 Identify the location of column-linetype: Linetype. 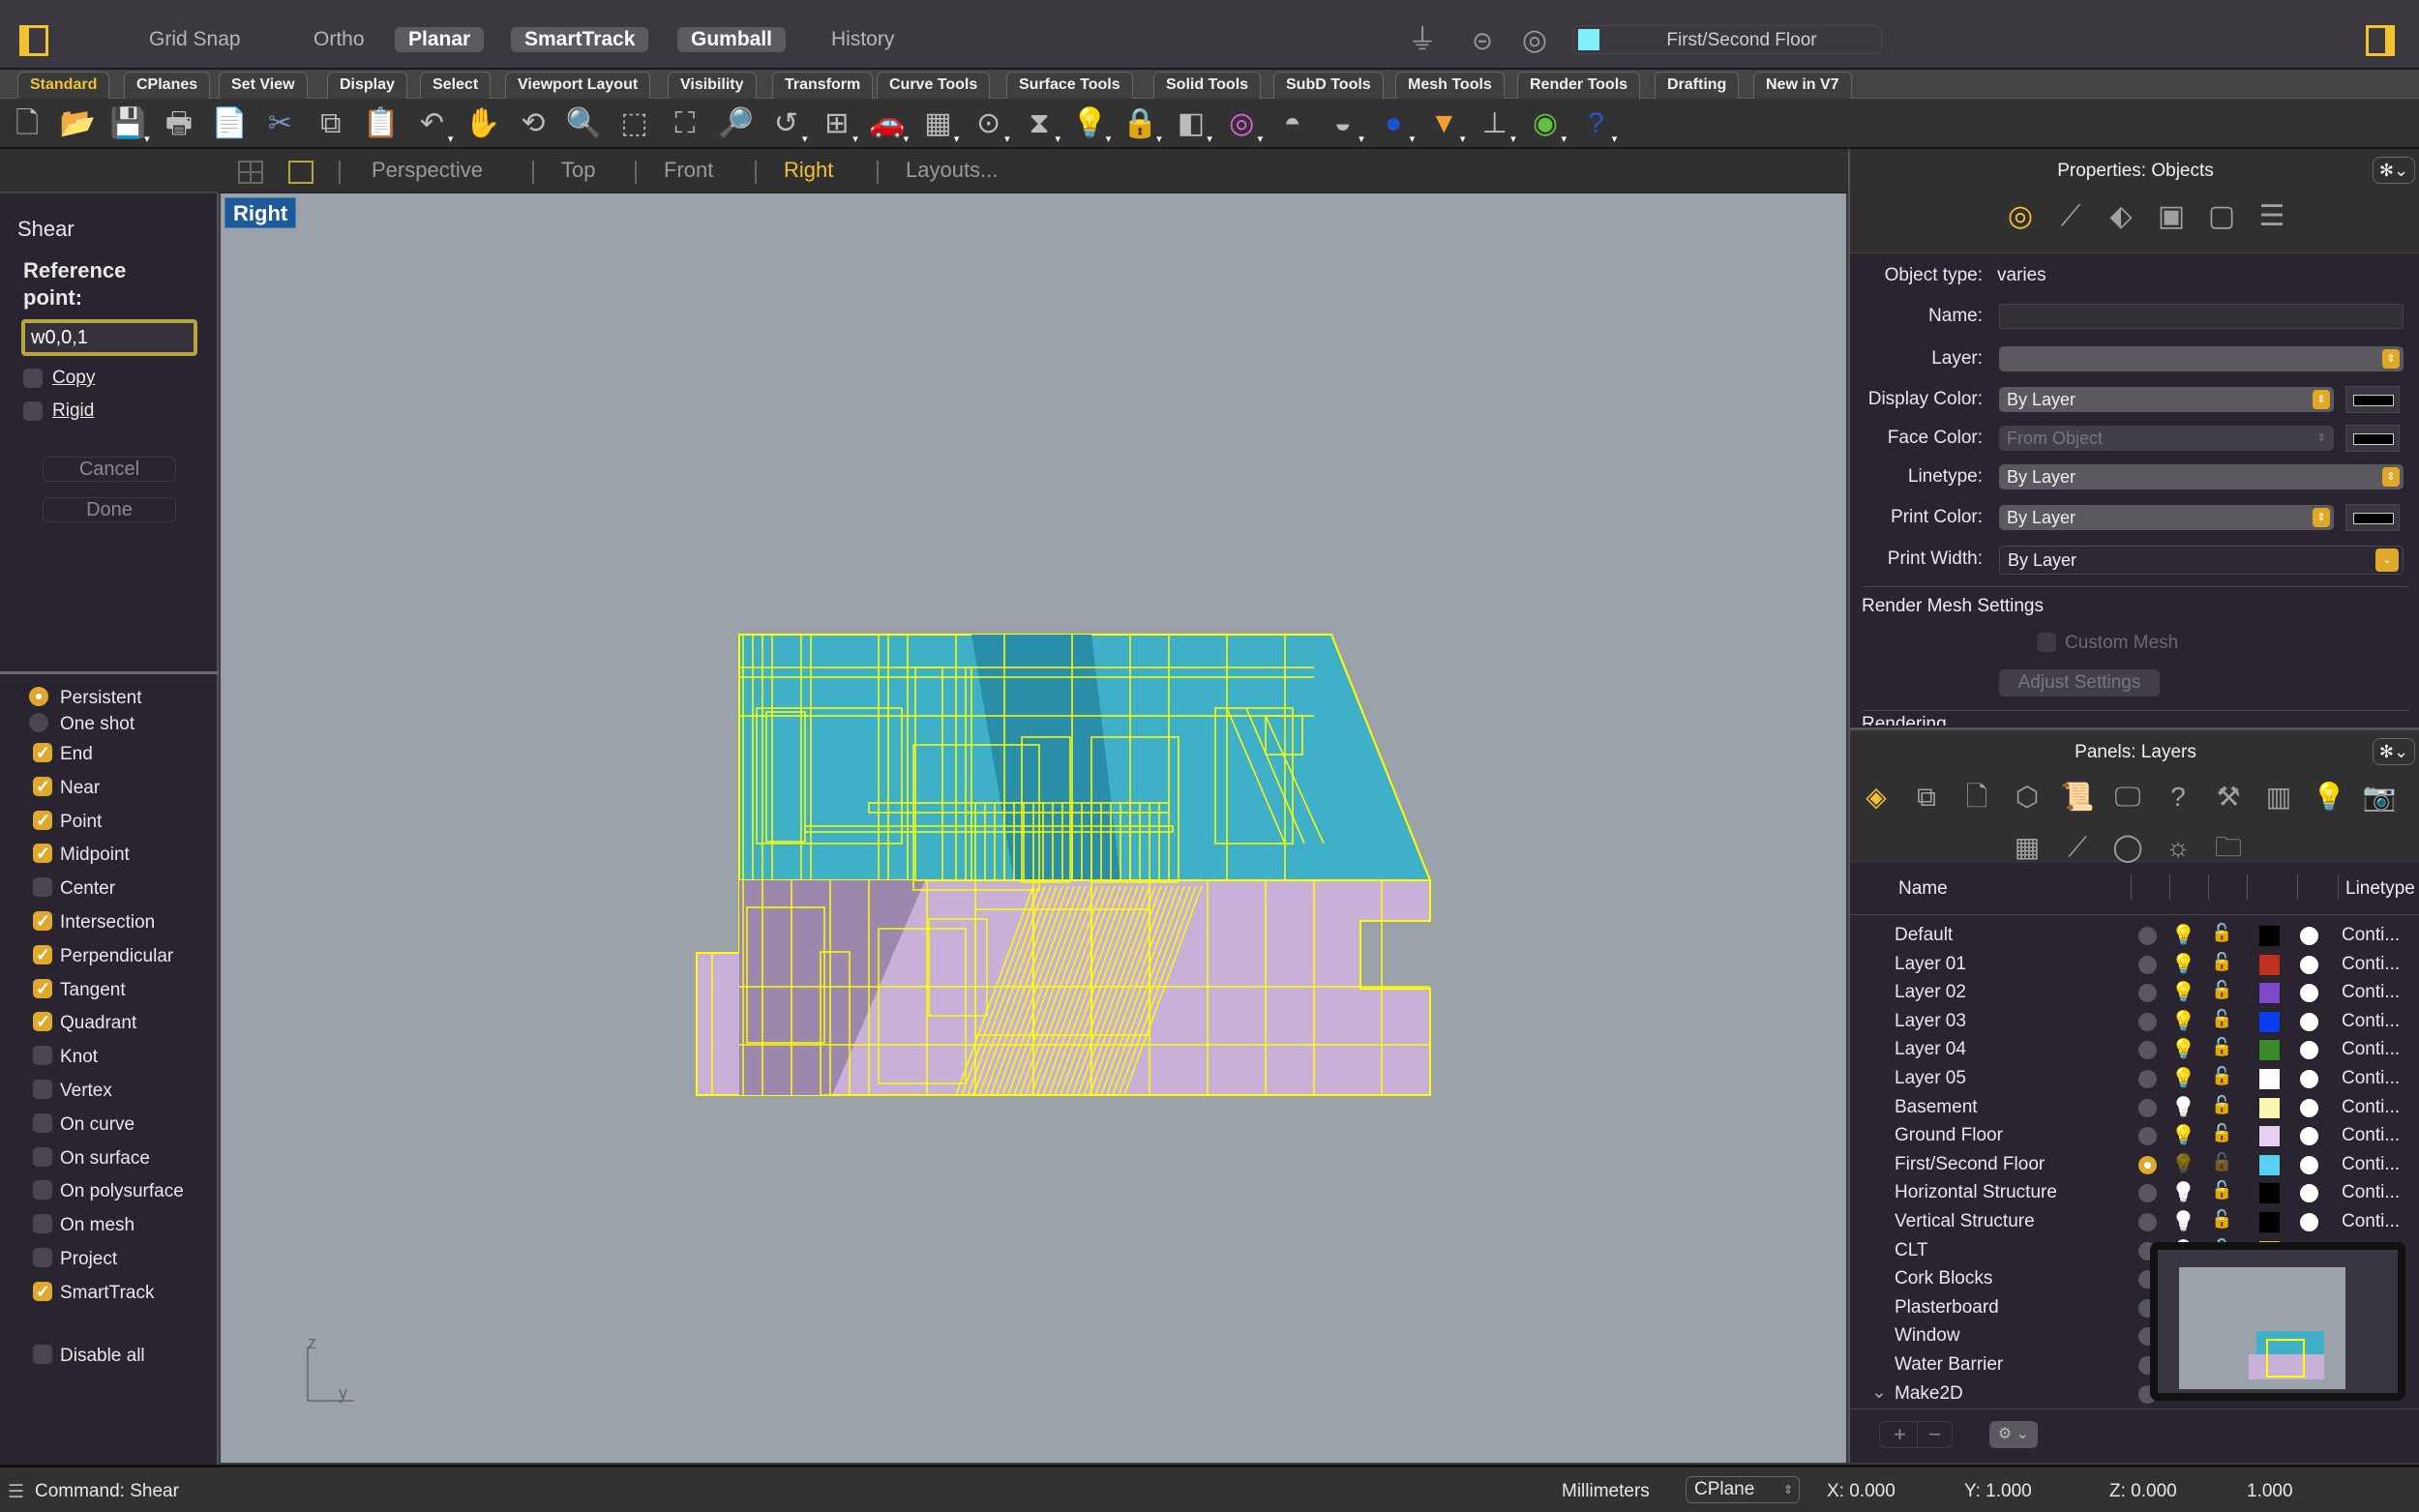
(2380, 889).